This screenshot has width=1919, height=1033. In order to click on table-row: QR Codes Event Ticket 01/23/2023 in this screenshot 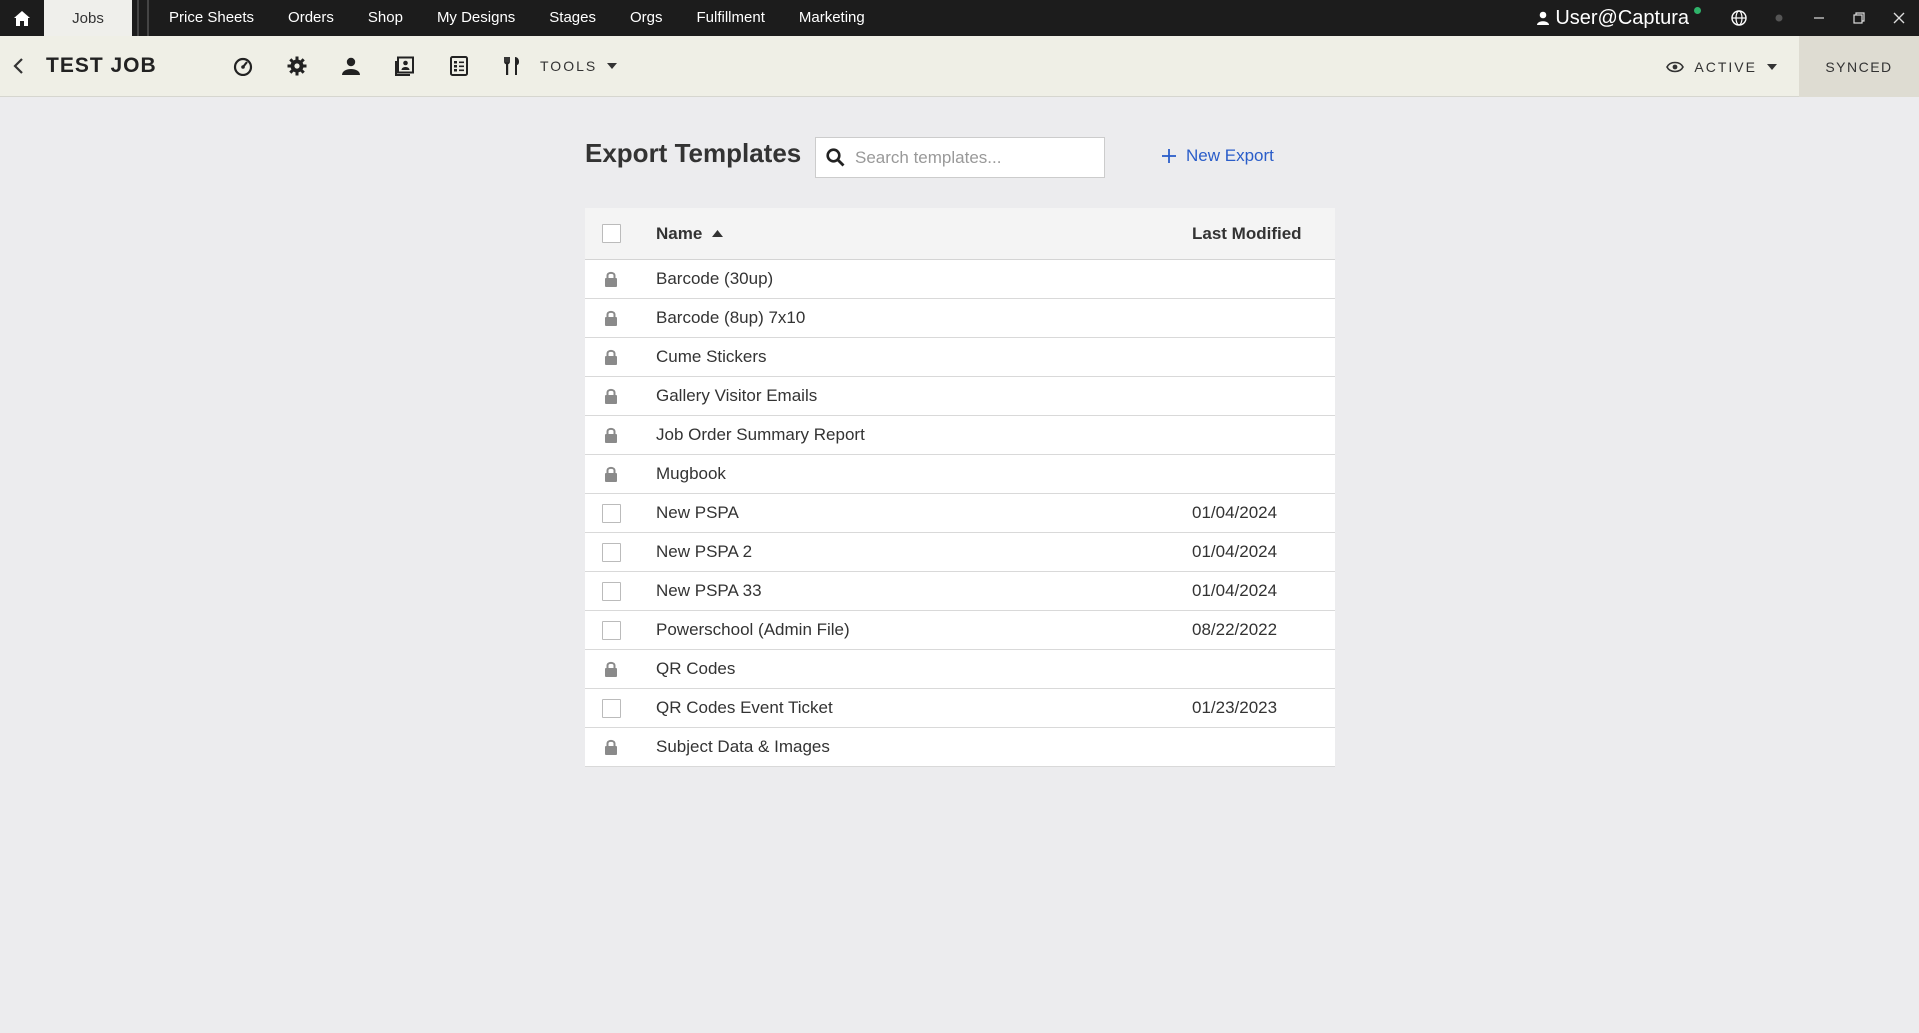, I will do `click(960, 708)`.